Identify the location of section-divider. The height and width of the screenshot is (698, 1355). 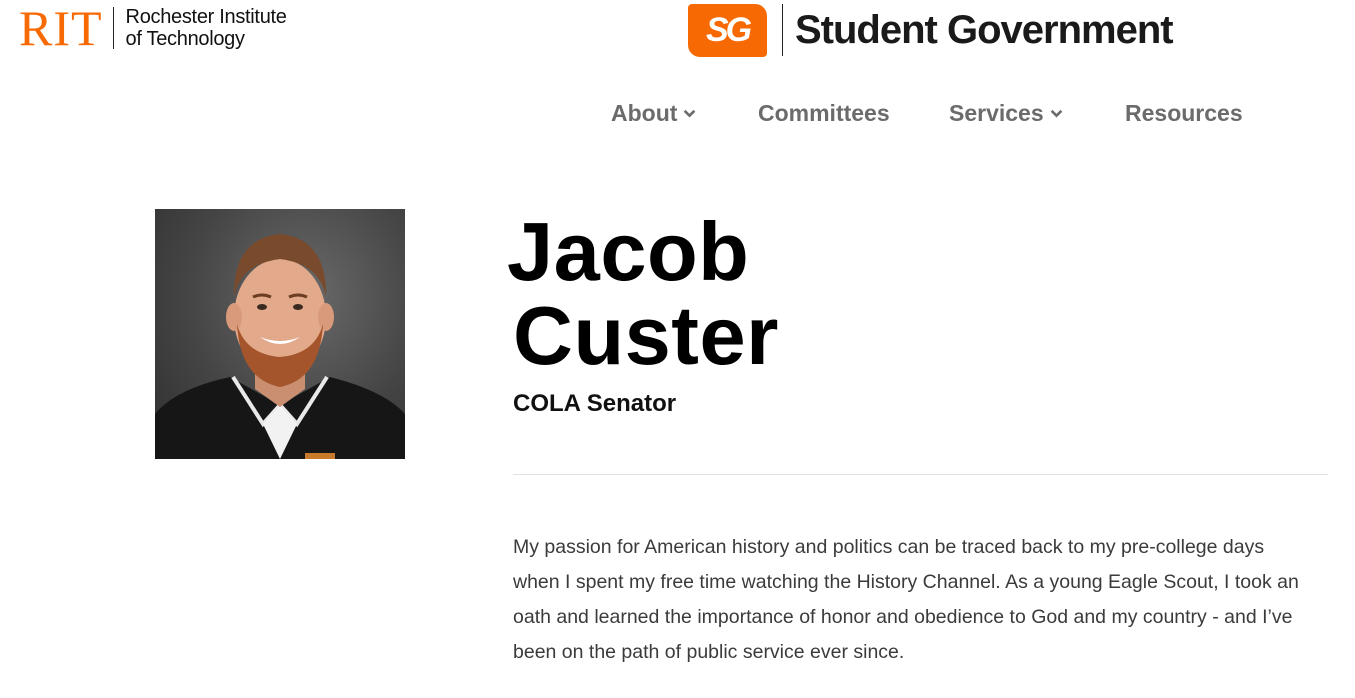
(920, 474).